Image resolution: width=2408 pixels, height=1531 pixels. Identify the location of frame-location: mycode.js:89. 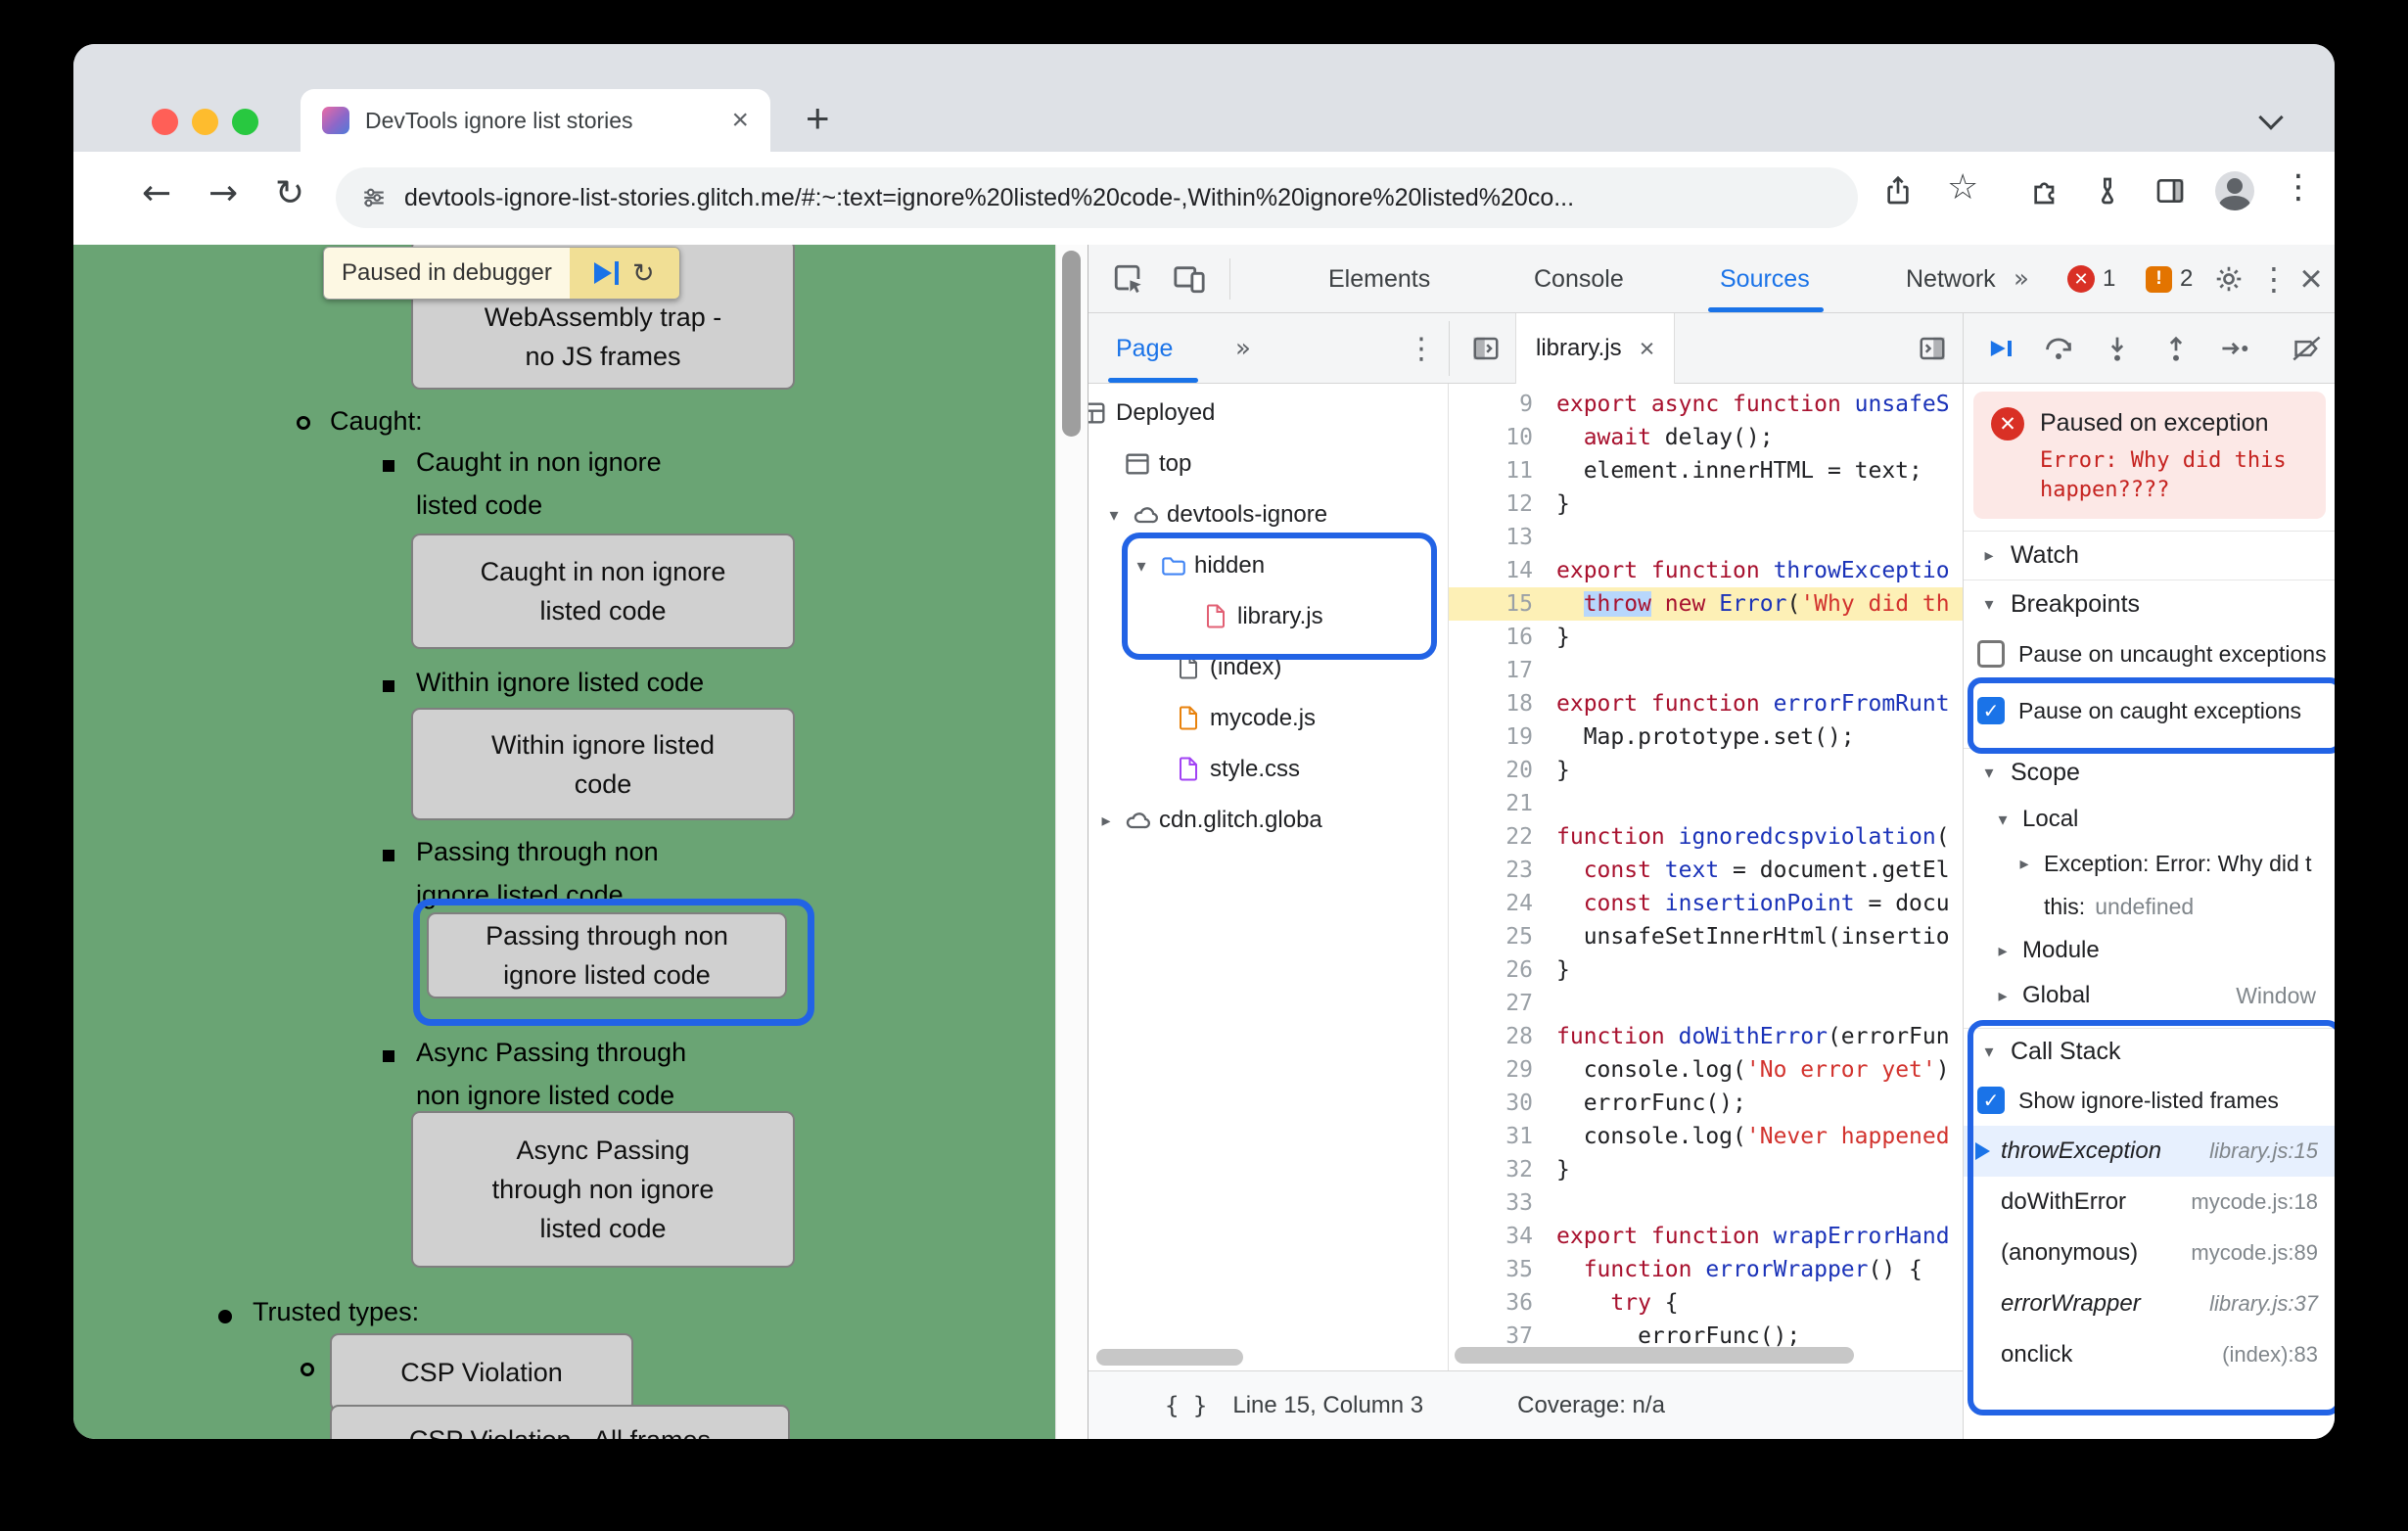
(2254, 1253).